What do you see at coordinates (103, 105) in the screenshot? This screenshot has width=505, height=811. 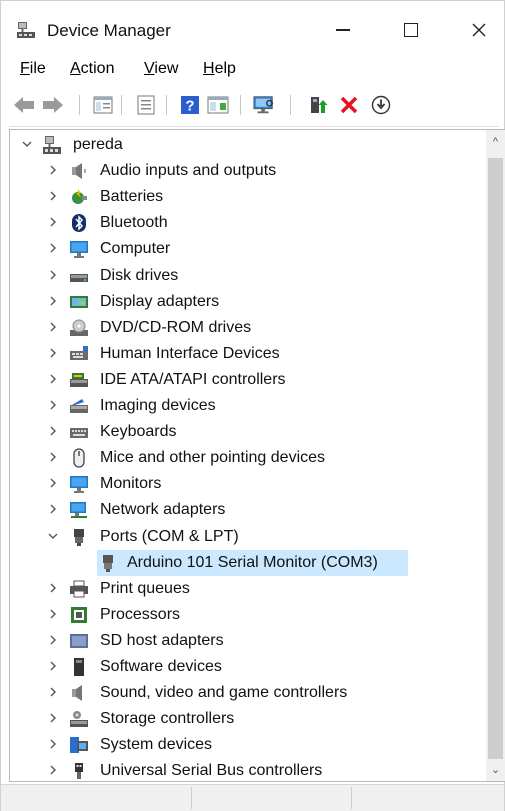 I see `properties-button` at bounding box center [103, 105].